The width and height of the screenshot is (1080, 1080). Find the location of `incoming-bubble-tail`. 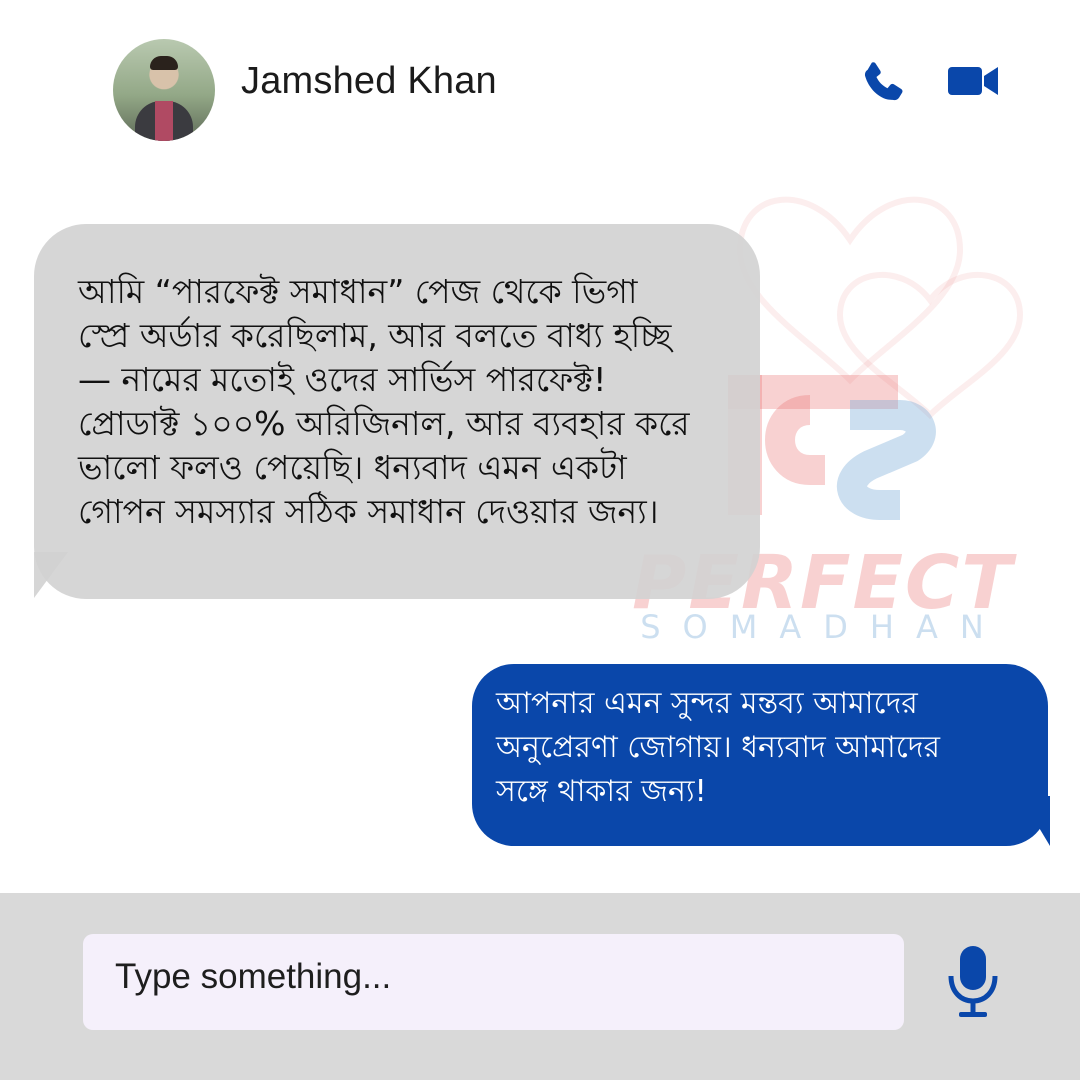

incoming-bubble-tail is located at coordinates (51, 575).